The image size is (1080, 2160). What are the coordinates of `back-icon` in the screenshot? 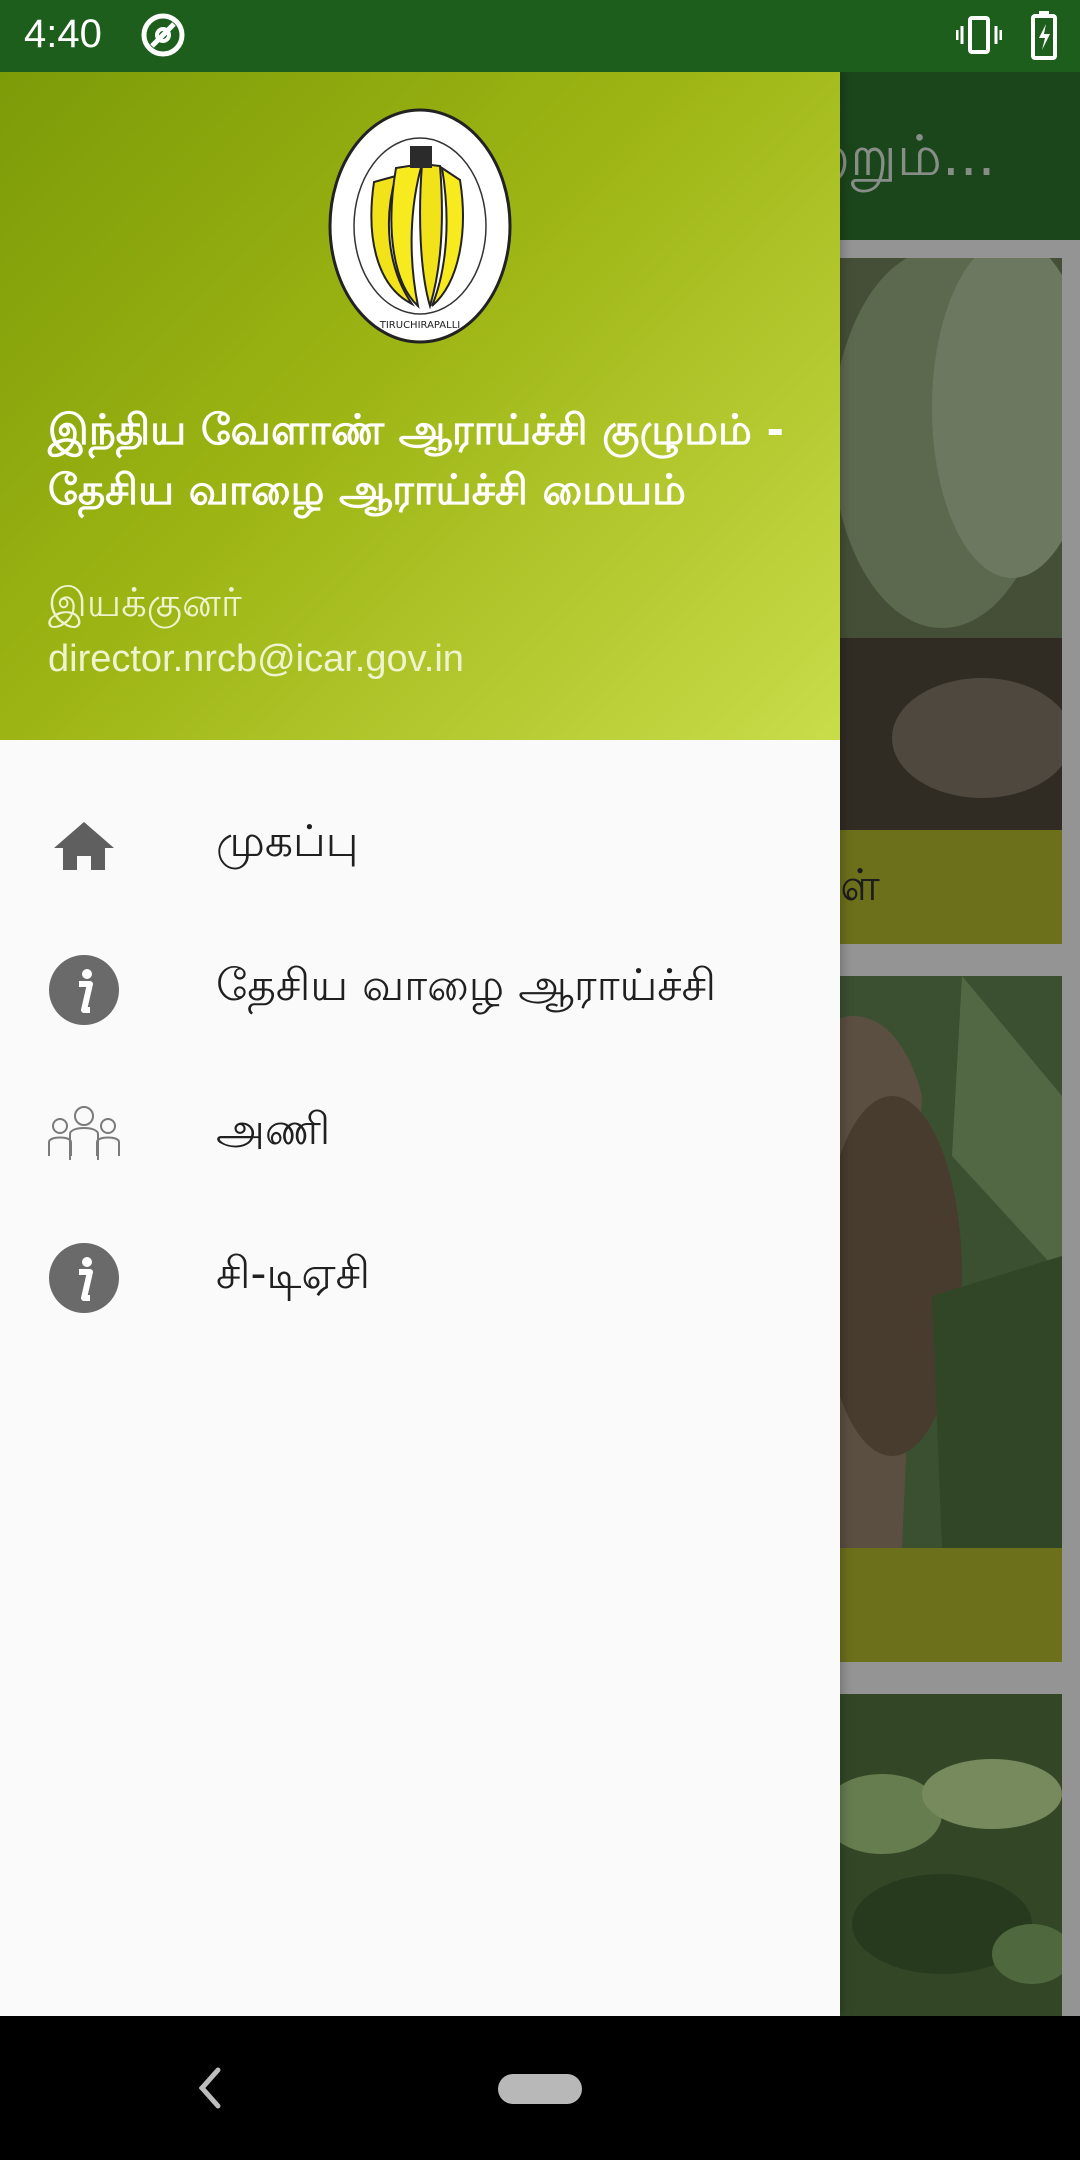 It's located at (210, 2088).